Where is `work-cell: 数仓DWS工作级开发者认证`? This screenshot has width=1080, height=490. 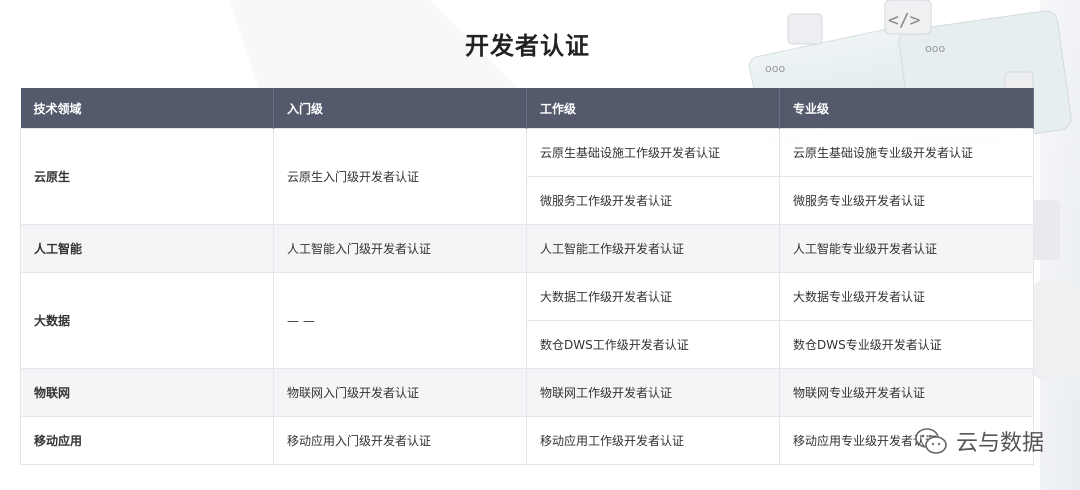 work-cell: 数仓DWS工作级开发者认证 is located at coordinates (653, 344).